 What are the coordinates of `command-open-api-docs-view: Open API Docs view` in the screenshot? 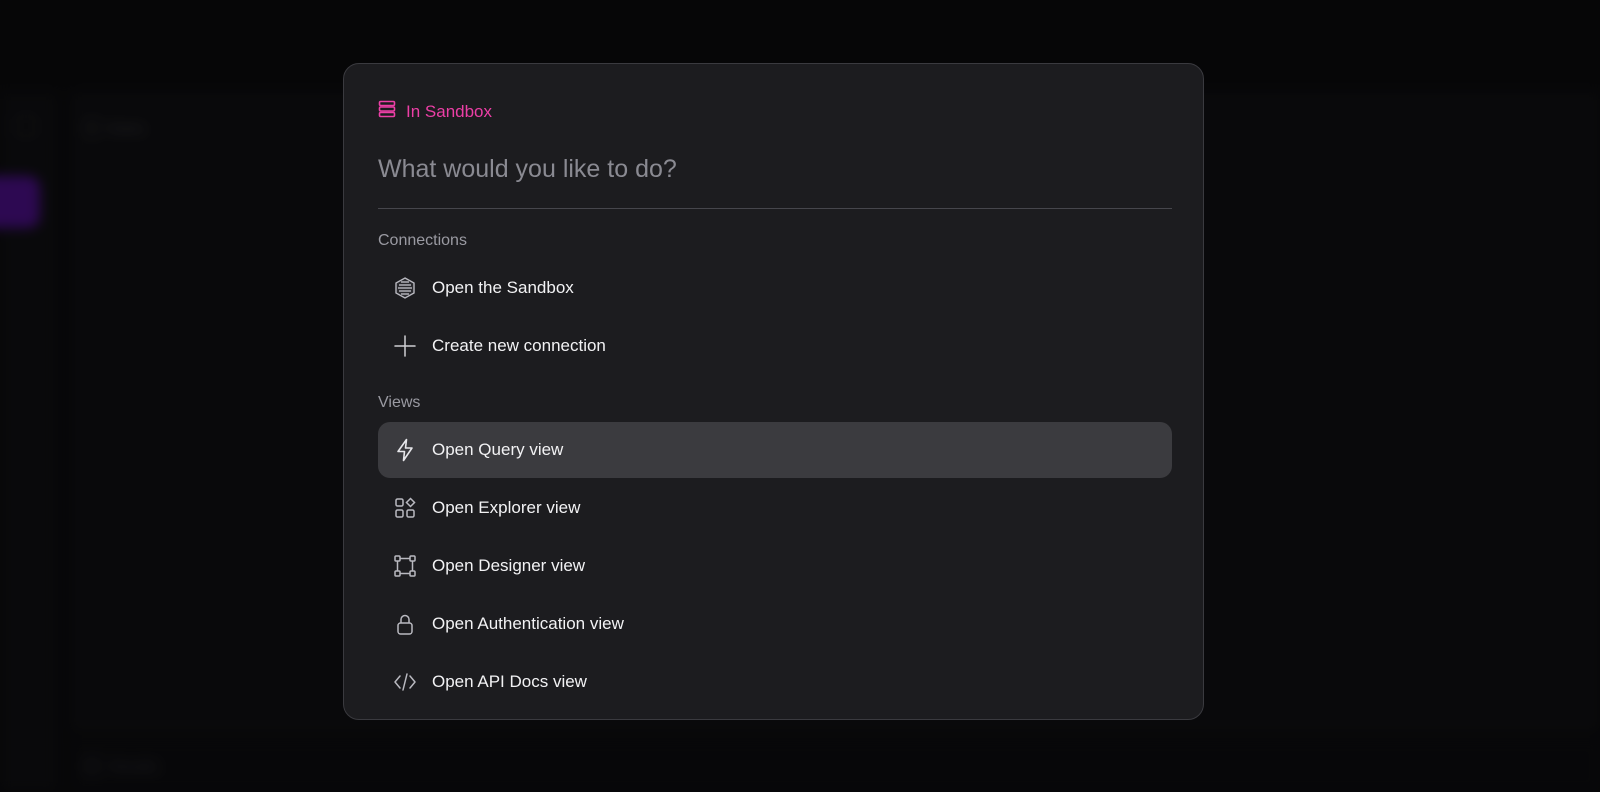 It's located at (775, 682).